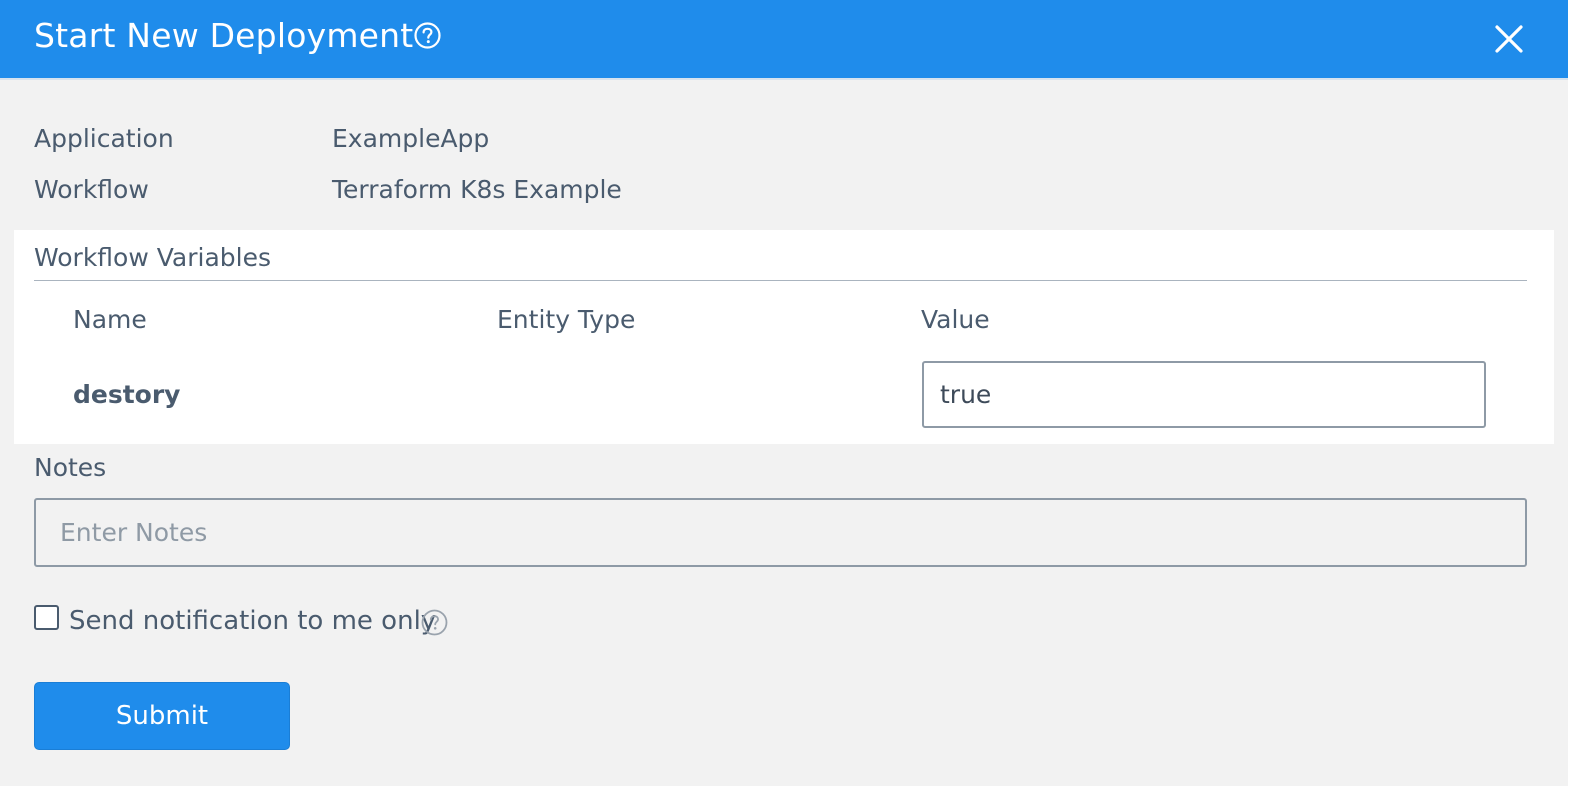  Describe the element at coordinates (411, 138) in the screenshot. I see `application-value: ExampleApp` at that location.